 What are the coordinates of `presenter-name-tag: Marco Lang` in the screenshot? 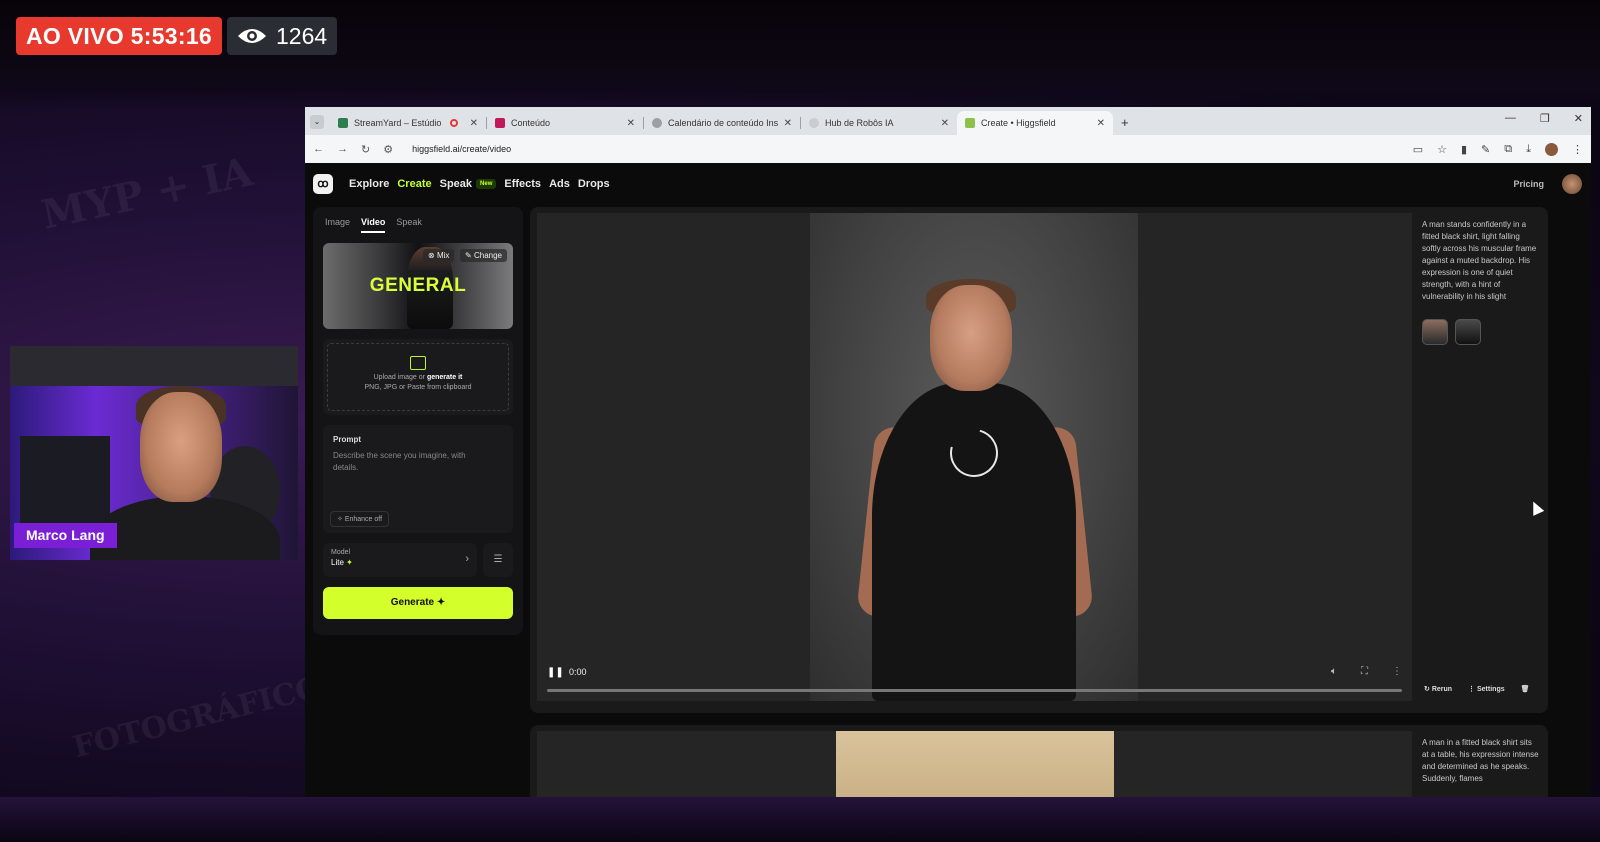 It's located at (65, 535).